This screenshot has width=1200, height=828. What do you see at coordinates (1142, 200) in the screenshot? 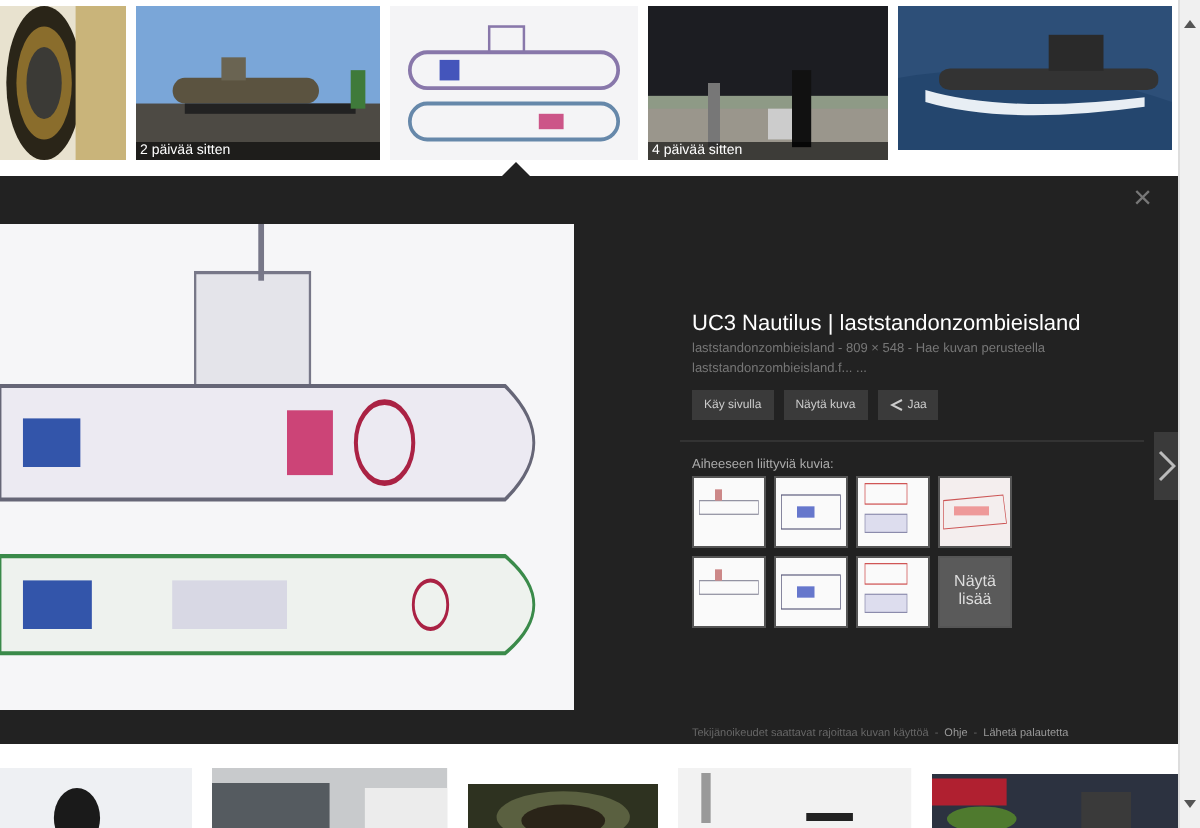
I see `close-button: ×` at bounding box center [1142, 200].